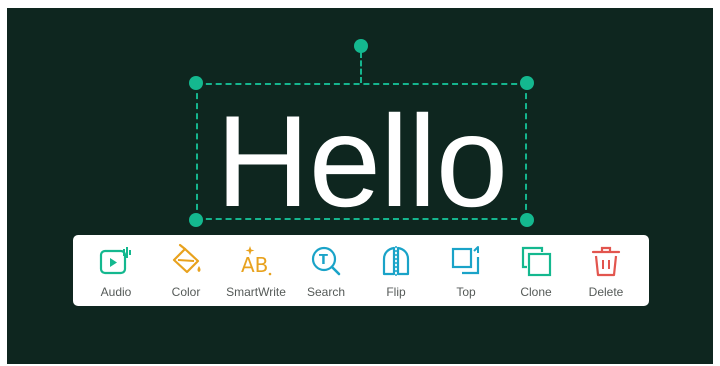 The width and height of the screenshot is (720, 366). I want to click on search-label: Search, so click(326, 291).